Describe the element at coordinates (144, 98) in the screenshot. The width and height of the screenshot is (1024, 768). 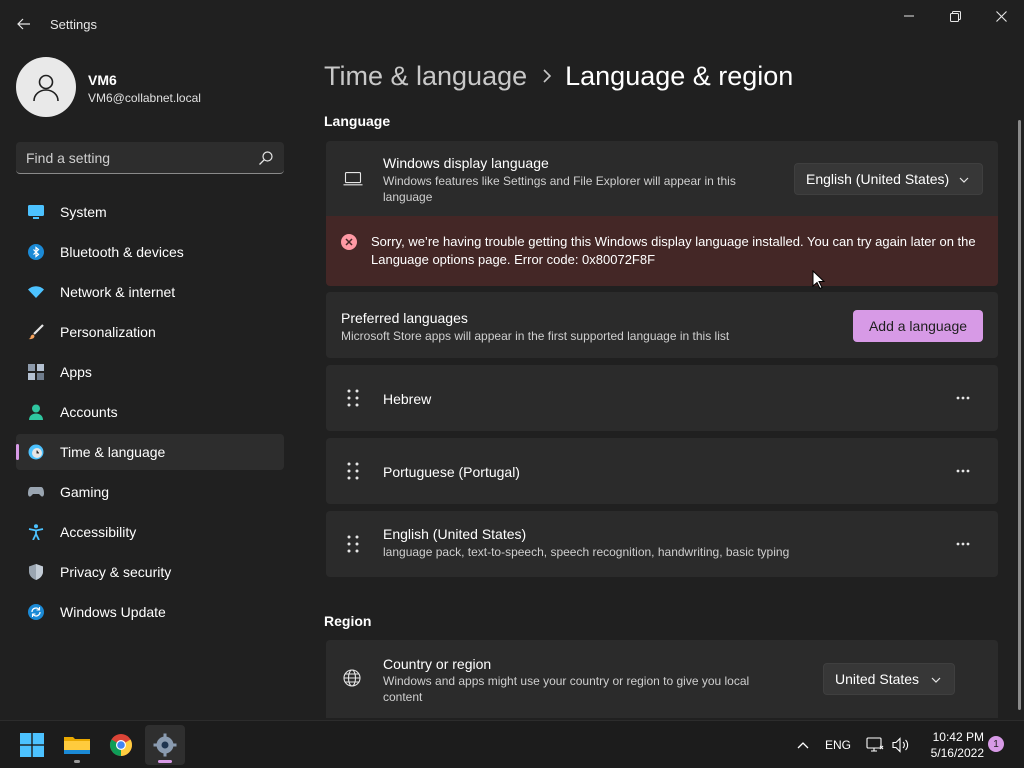
I see `profile-email: VM6@collabnet.local` at that location.